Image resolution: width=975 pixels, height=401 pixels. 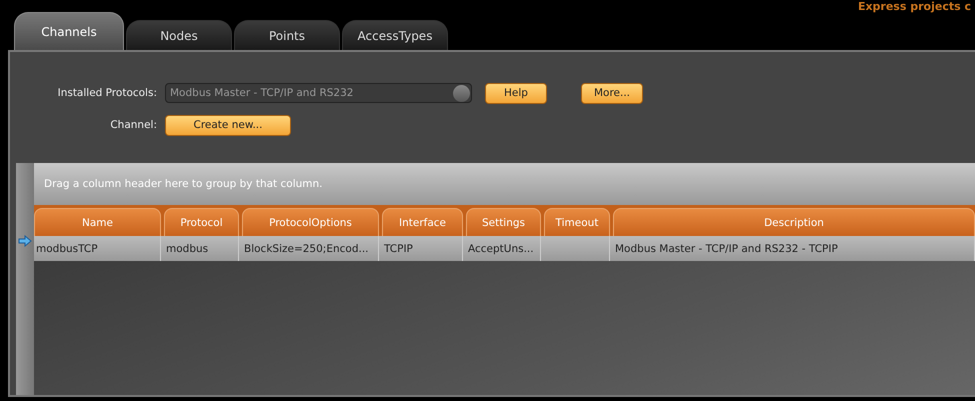 I want to click on column-header: ProtocolOptions, so click(x=310, y=222).